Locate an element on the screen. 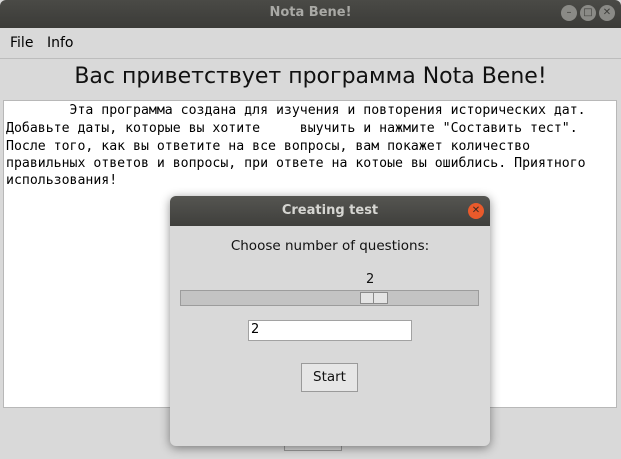 The height and width of the screenshot is (459, 621). minimize-icon: – is located at coordinates (569, 13).